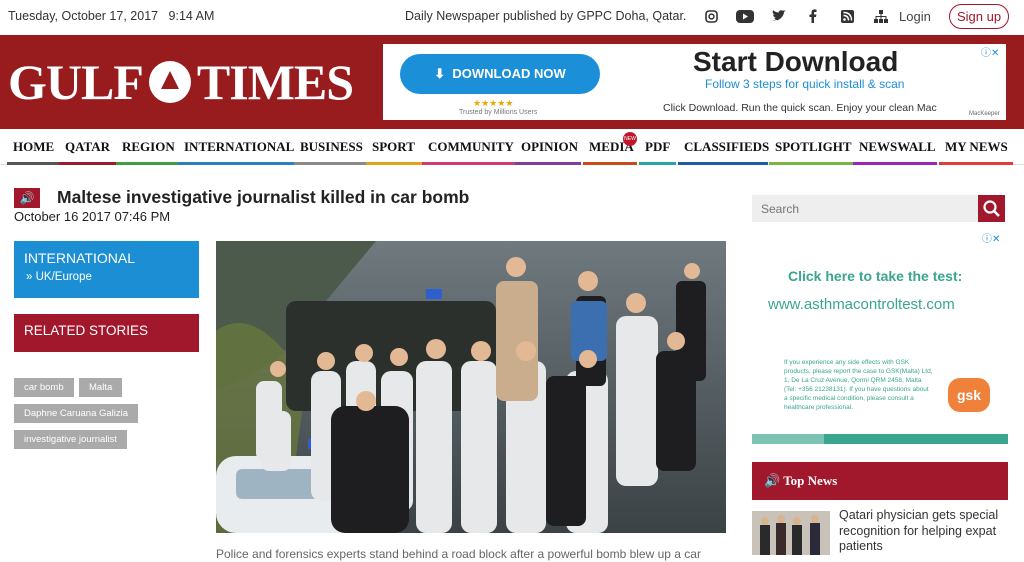  Describe the element at coordinates (33, 147) in the screenshot. I see `nav-item-home: HOME` at that location.